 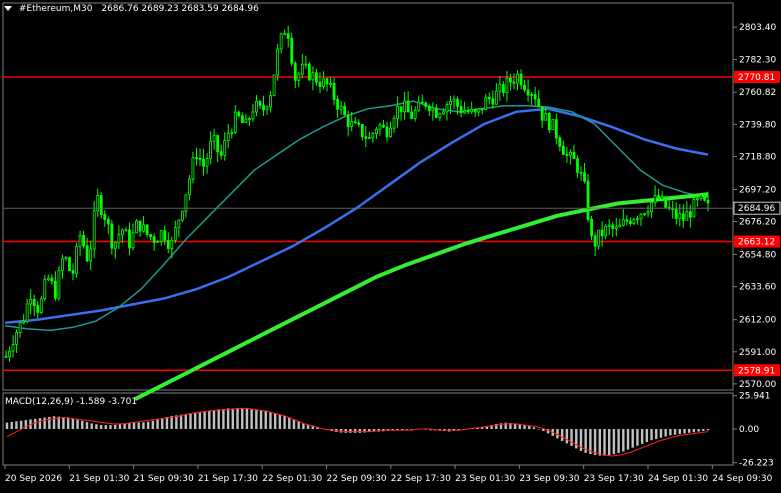 I want to click on price-label: 2760.82, so click(x=757, y=93).